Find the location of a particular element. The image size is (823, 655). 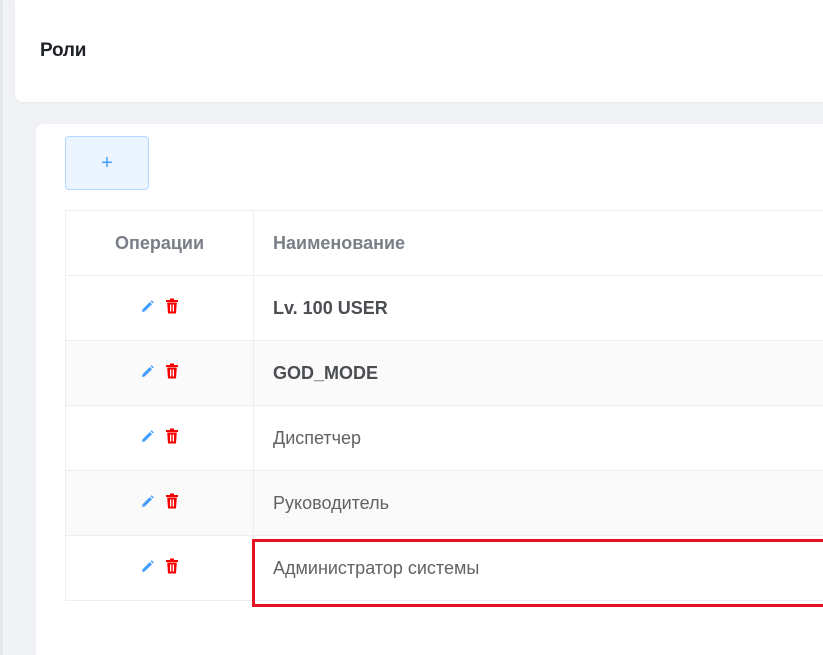

role-name-cell: Руководитель is located at coordinates (538, 503).